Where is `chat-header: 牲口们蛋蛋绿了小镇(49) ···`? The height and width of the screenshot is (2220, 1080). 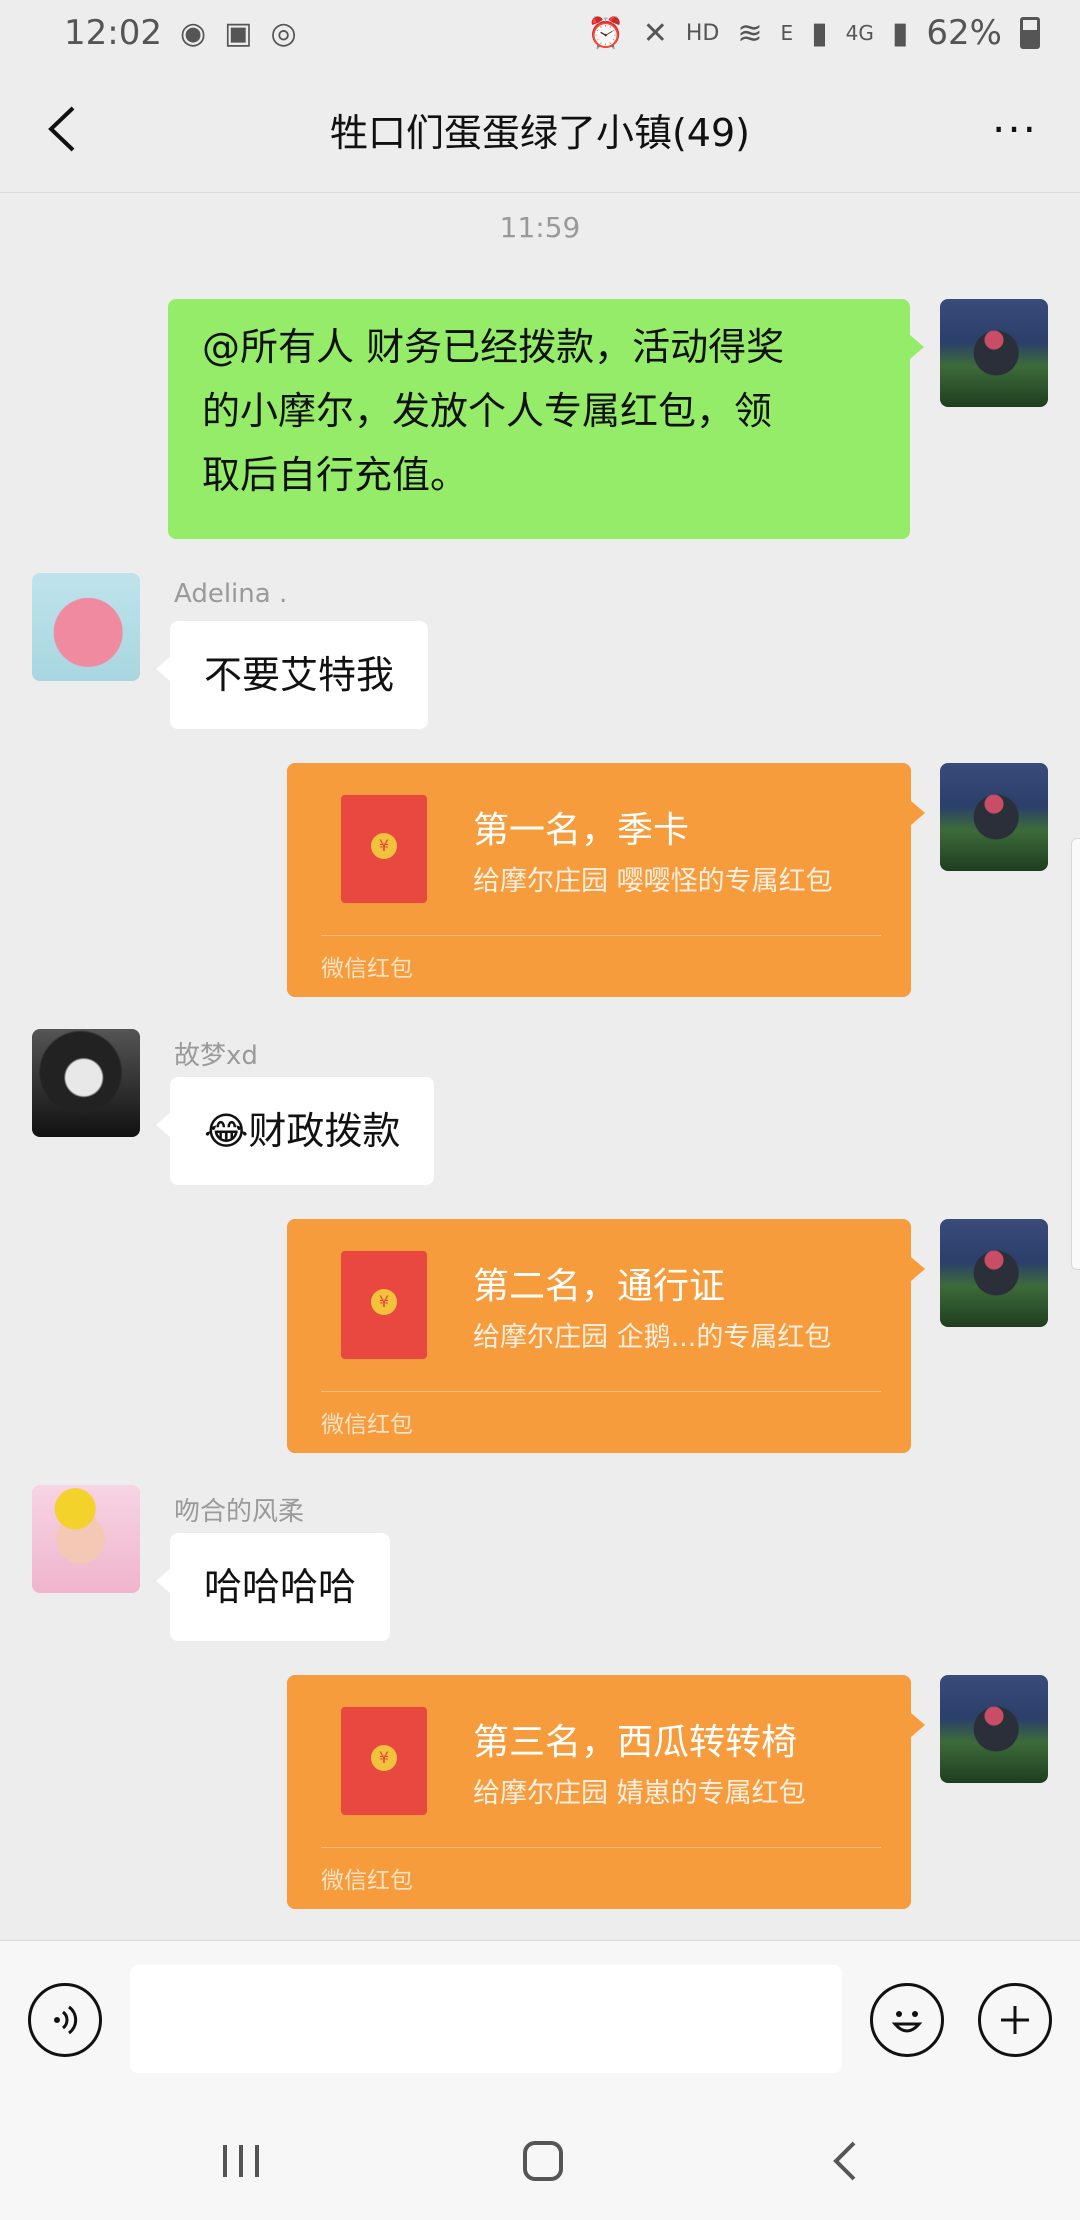 chat-header: 牲口们蛋蛋绿了小镇(49) ··· is located at coordinates (540, 129).